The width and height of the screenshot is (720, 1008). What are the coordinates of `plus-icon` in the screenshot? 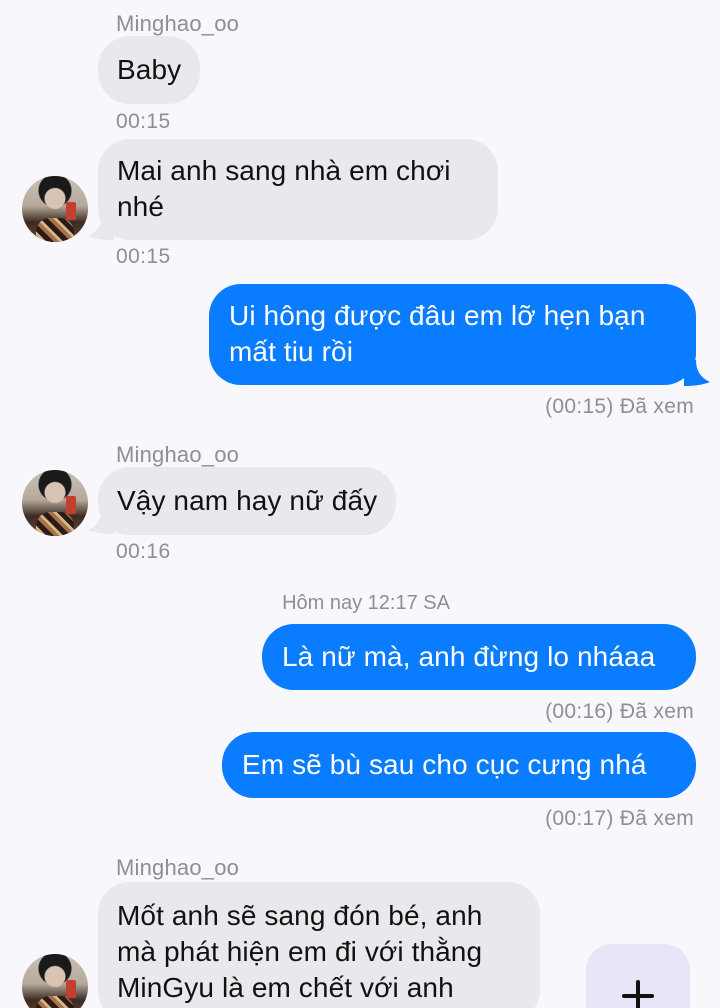 It's located at (638, 994).